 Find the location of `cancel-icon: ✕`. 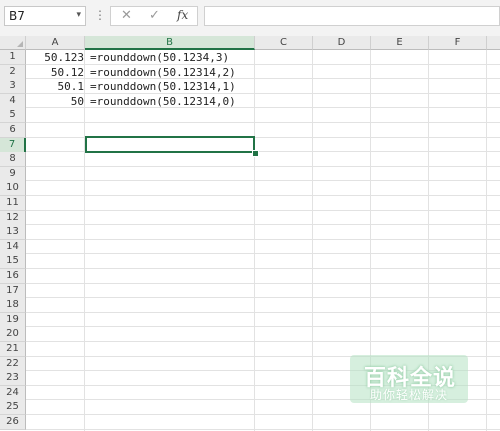

cancel-icon: ✕ is located at coordinates (126, 15).